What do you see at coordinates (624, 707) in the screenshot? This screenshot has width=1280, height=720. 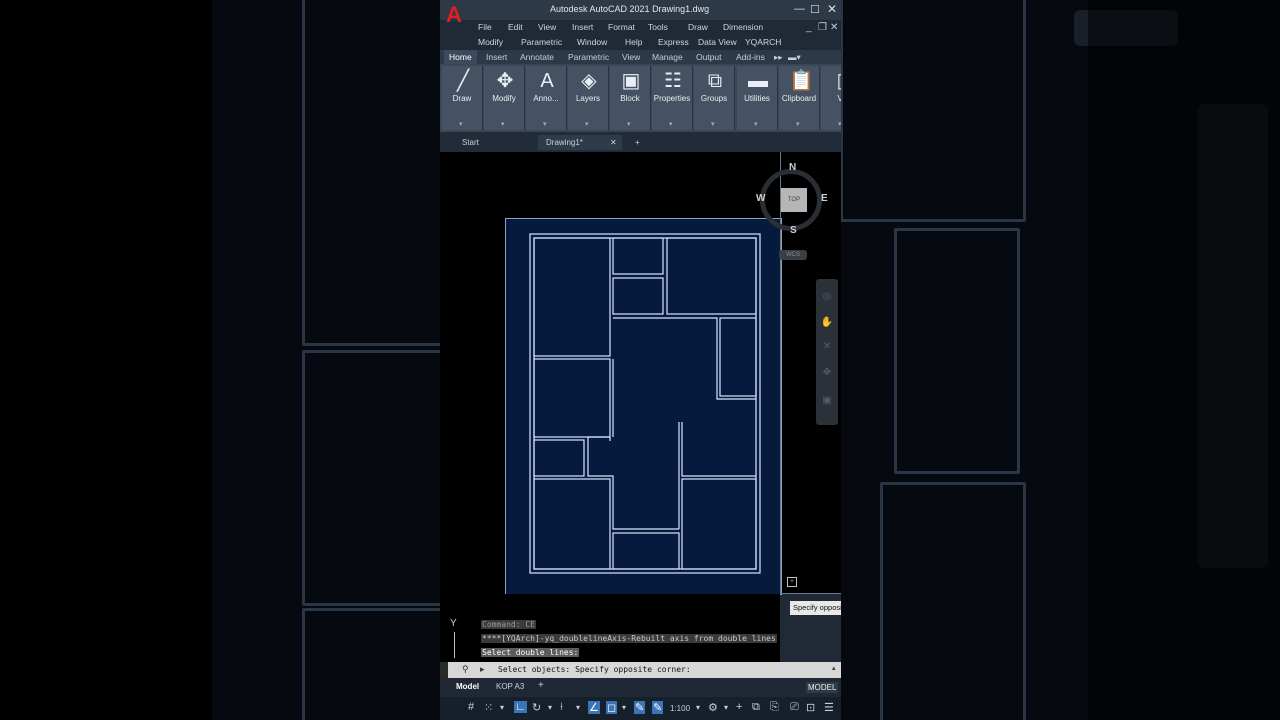 I see `object-snap-dropdown-icon: ▾` at bounding box center [624, 707].